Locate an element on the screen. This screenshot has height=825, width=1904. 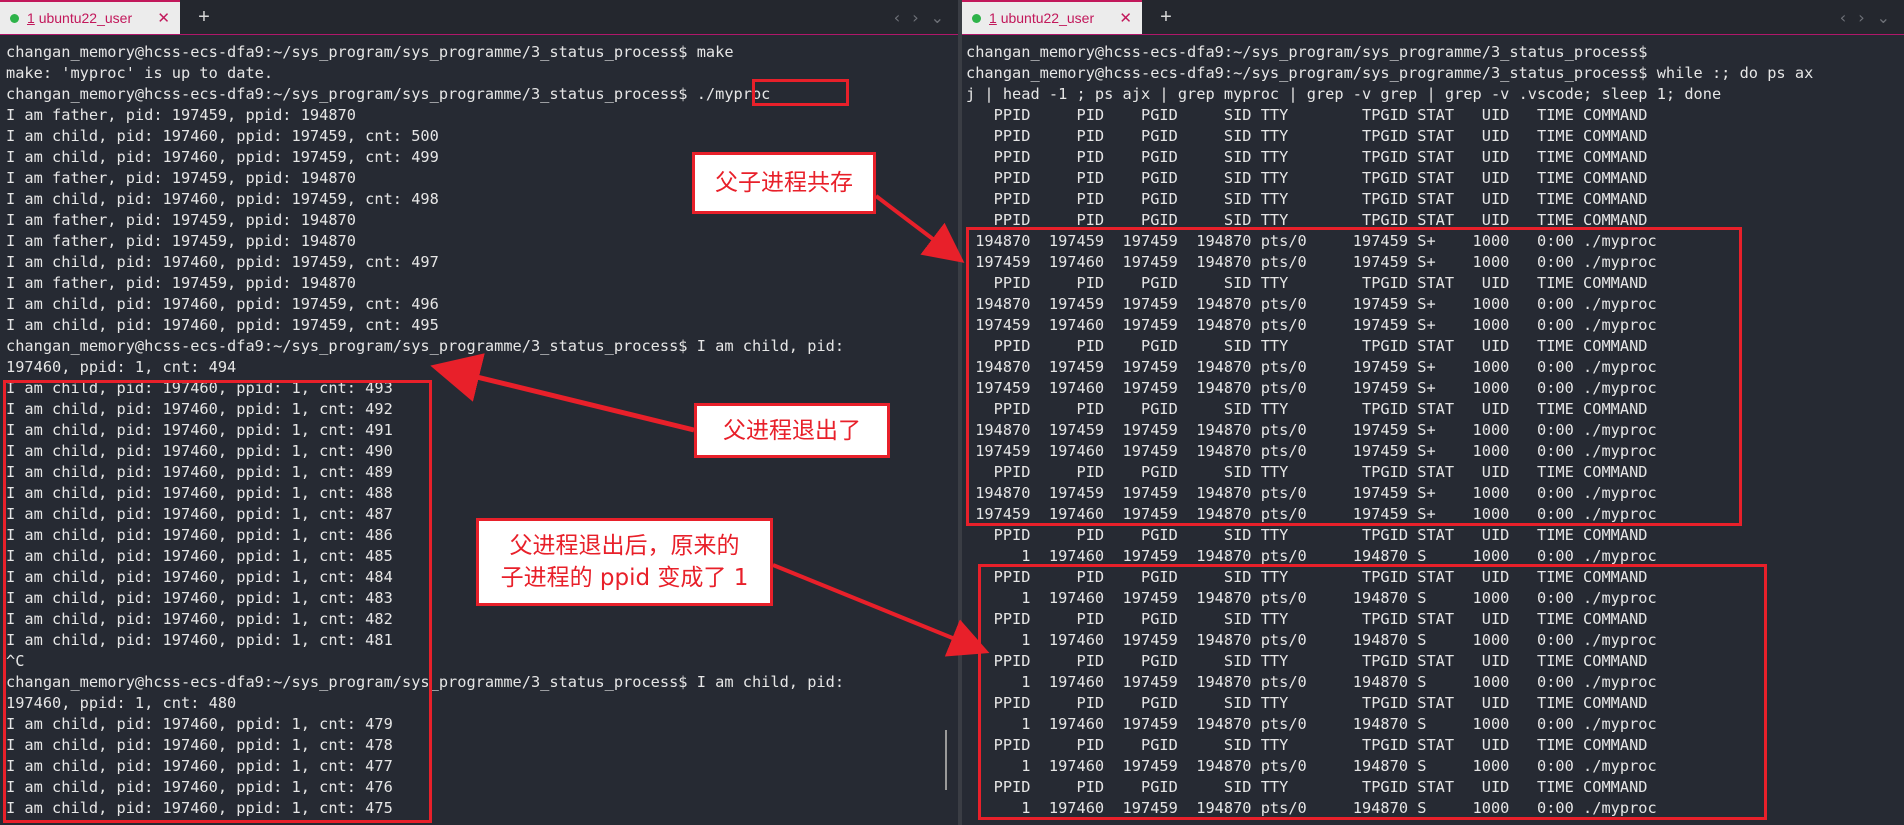
highlight-orphan-child-output is located at coordinates (217, 601).